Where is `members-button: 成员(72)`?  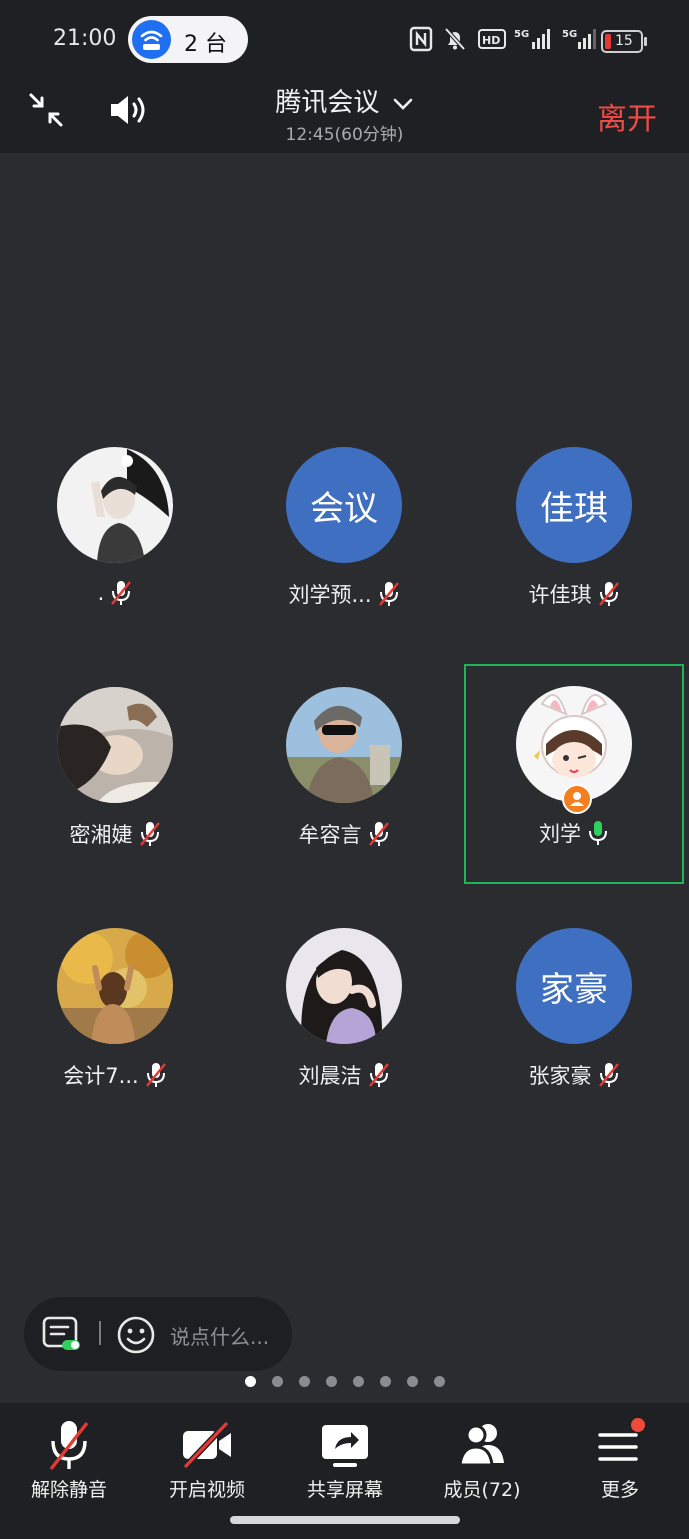
members-button: 成员(72) is located at coordinates (482, 1458).